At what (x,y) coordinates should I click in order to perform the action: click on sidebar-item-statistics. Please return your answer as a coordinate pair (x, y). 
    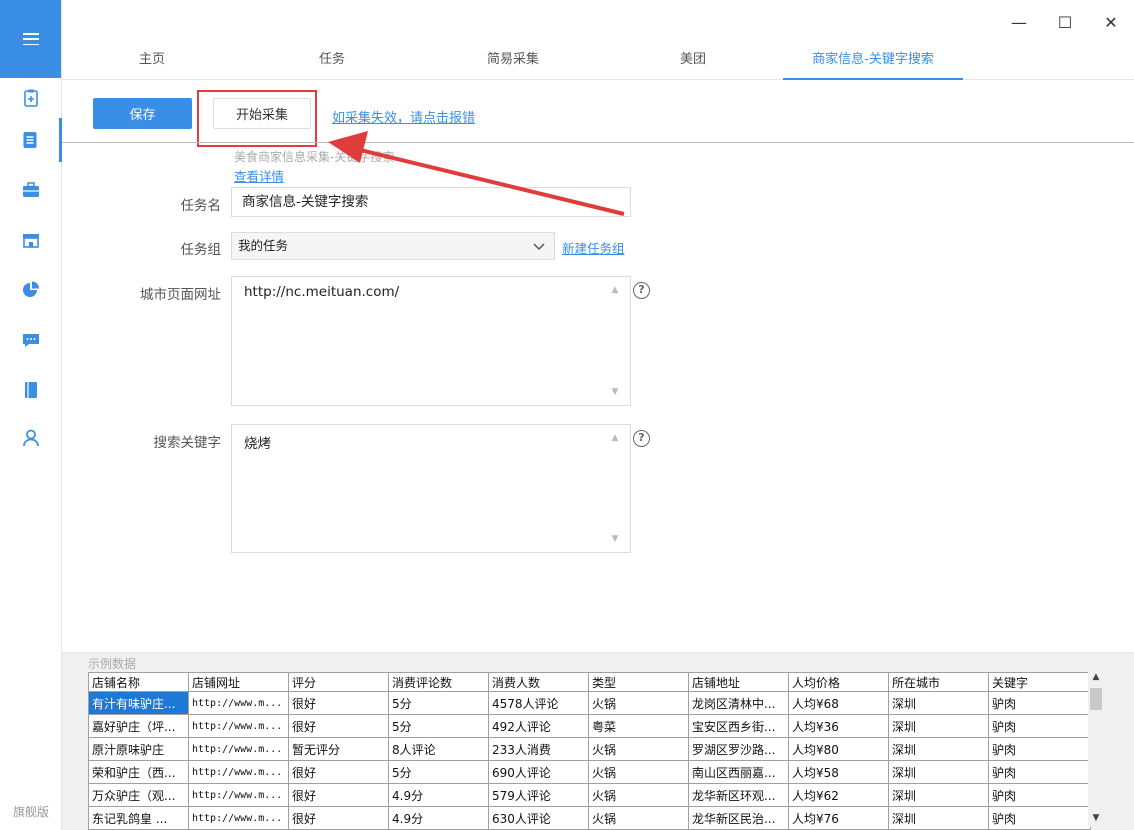
    Looking at the image, I should click on (31, 290).